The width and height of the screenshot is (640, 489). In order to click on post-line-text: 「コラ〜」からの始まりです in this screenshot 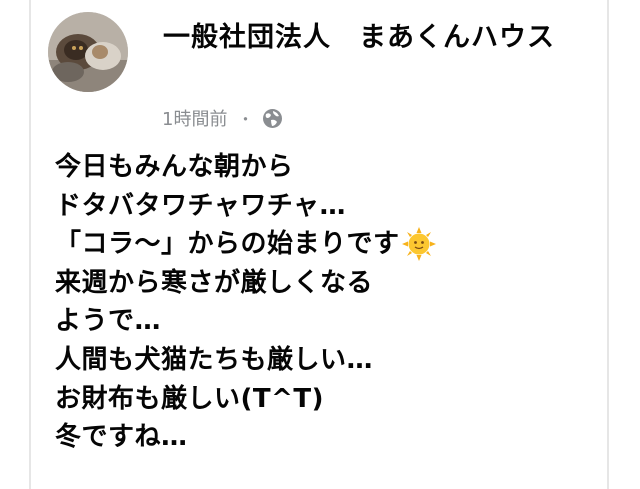, I will do `click(227, 244)`.